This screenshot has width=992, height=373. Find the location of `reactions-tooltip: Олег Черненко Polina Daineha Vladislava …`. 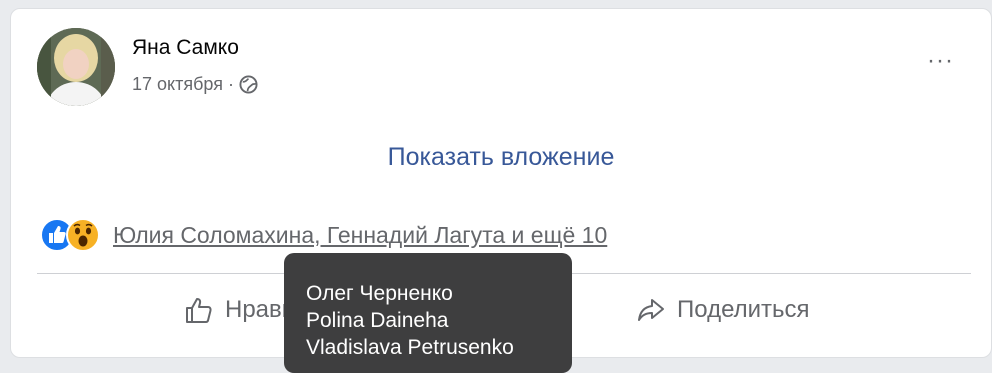

reactions-tooltip: Олег Черненко Polina Daineha Vladislava … is located at coordinates (428, 313).